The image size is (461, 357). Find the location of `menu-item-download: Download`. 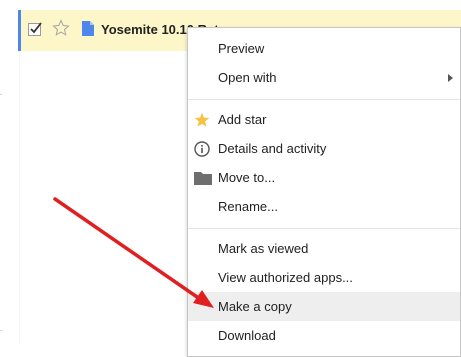

menu-item-download: Download is located at coordinates (324, 335).